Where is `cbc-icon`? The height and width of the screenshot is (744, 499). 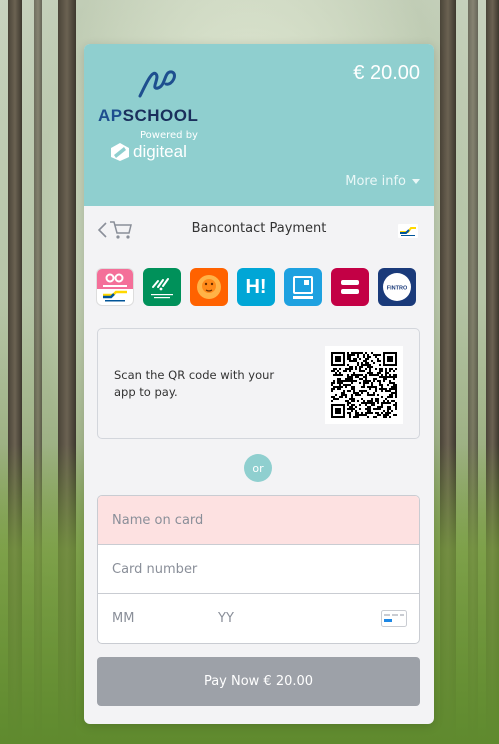
cbc-icon is located at coordinates (303, 287).